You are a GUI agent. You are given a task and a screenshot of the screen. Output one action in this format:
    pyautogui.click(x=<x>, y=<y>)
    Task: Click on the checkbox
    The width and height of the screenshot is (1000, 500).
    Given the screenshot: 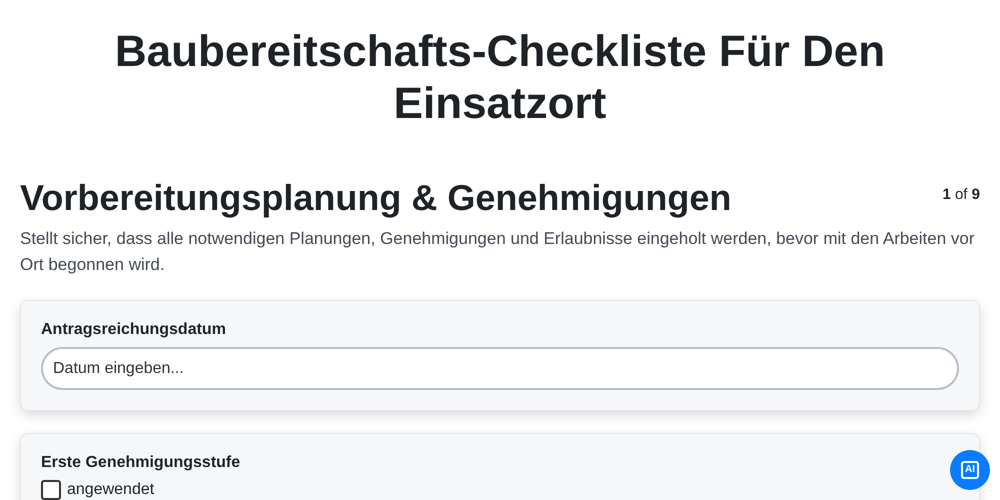 What is the action you would take?
    pyautogui.click(x=51, y=490)
    